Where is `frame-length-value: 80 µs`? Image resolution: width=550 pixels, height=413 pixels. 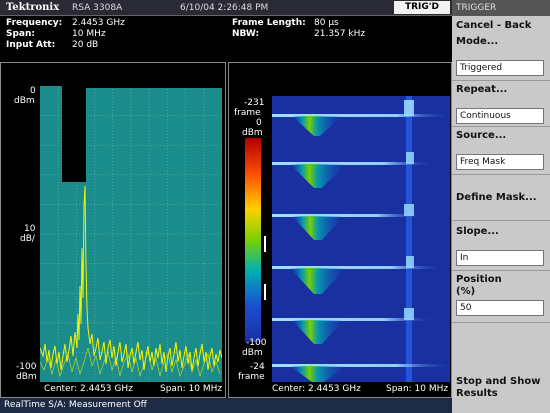 frame-length-value: 80 µs is located at coordinates (326, 23).